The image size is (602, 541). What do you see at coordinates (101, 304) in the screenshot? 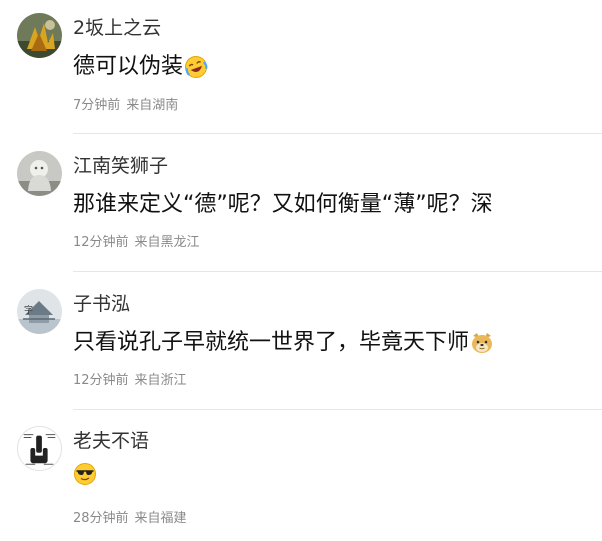
I see `username: 子书泓` at bounding box center [101, 304].